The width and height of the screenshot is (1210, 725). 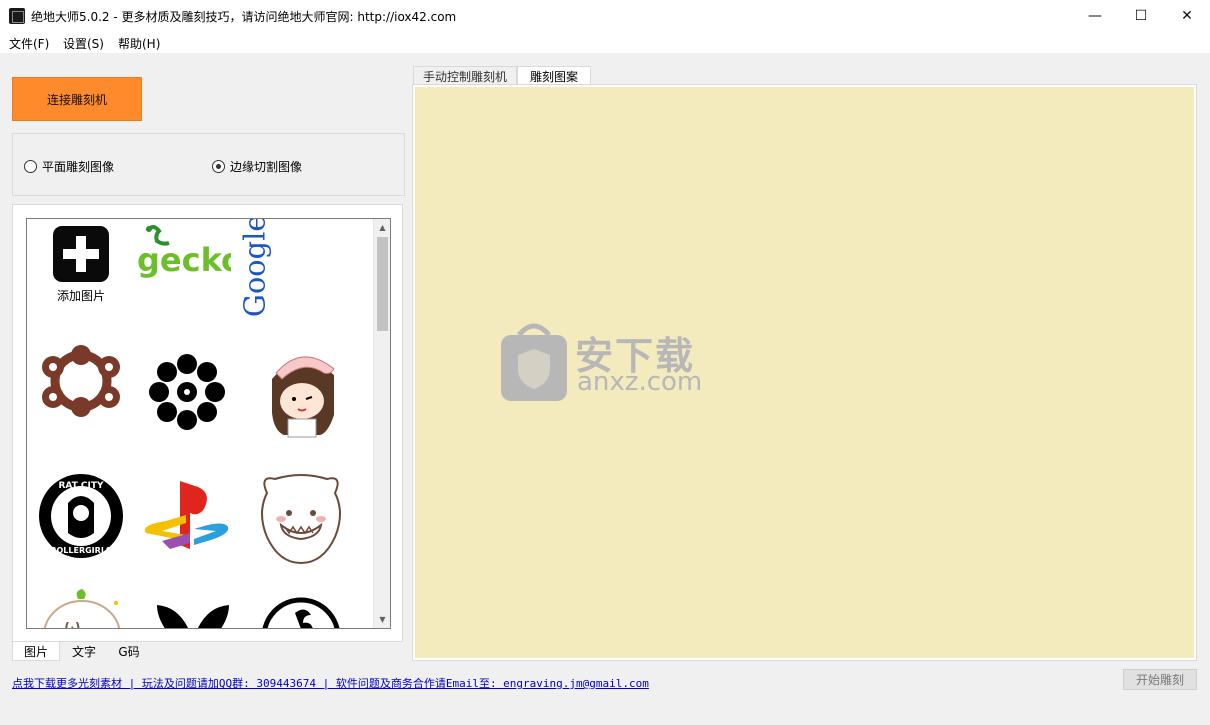 What do you see at coordinates (266, 167) in the screenshot?
I see `radio-label: 边缘切割图像` at bounding box center [266, 167].